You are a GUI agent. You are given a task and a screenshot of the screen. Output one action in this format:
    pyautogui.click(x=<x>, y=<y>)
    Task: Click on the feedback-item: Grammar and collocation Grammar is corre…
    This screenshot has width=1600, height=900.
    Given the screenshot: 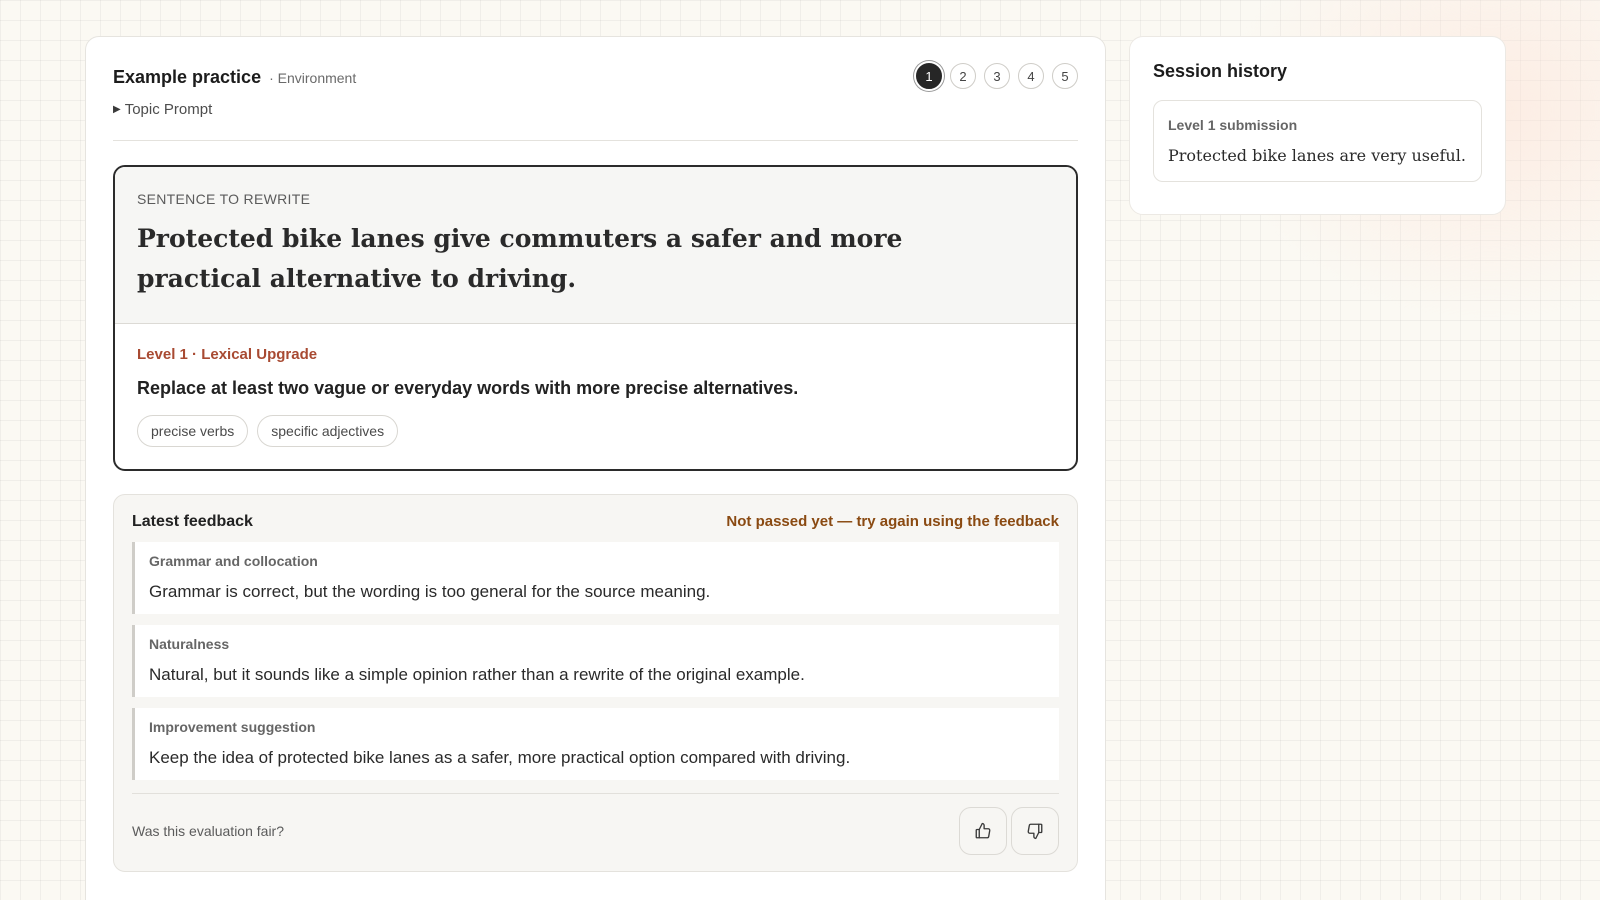 What is the action you would take?
    pyautogui.click(x=595, y=578)
    